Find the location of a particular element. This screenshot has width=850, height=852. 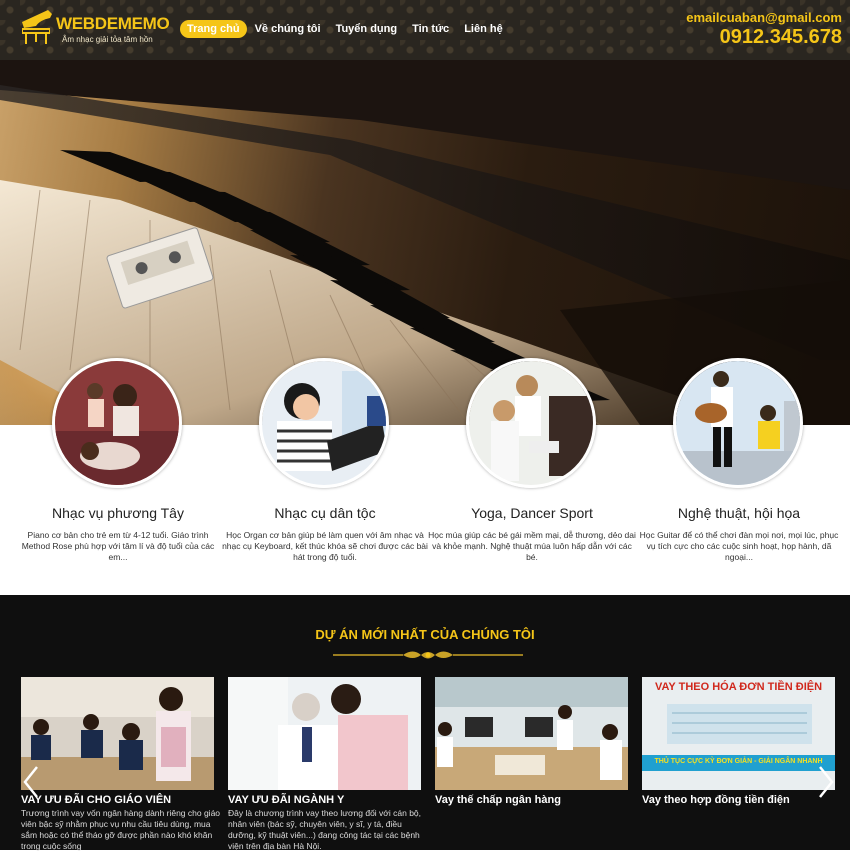

nav-about: Về chúng tôi is located at coordinates (288, 29).